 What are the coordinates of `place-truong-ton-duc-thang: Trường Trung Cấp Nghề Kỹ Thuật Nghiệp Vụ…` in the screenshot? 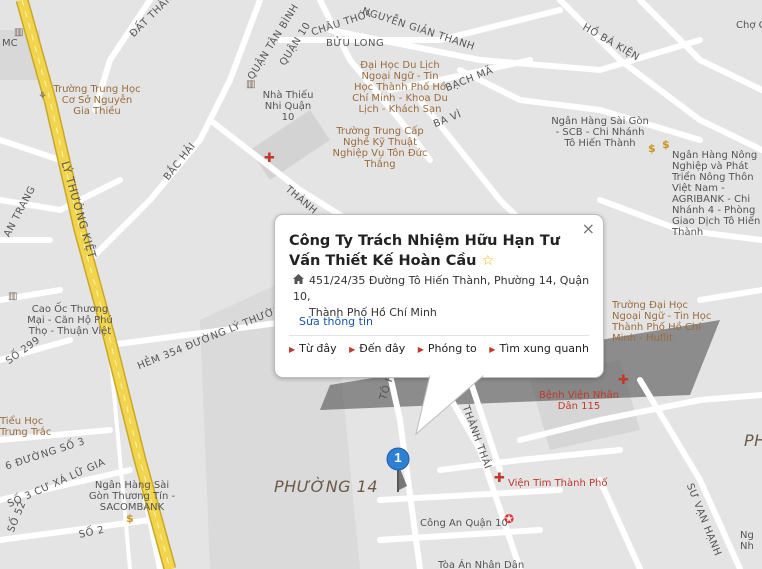 It's located at (380, 148).